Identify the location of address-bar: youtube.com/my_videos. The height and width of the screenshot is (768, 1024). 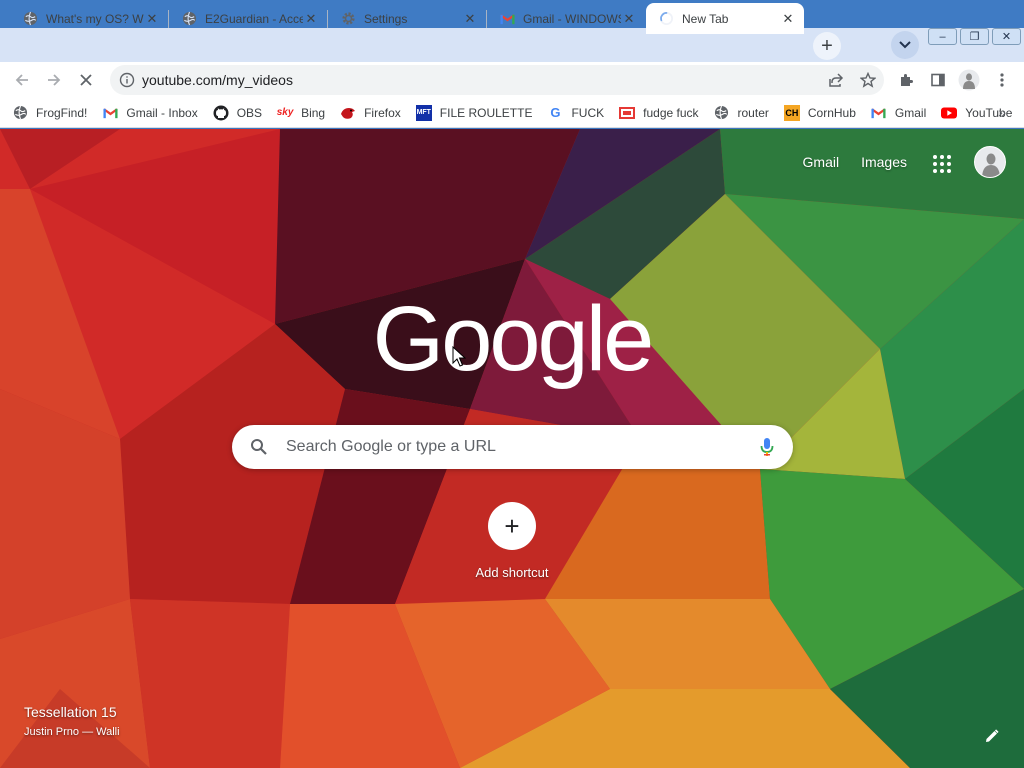
(497, 80).